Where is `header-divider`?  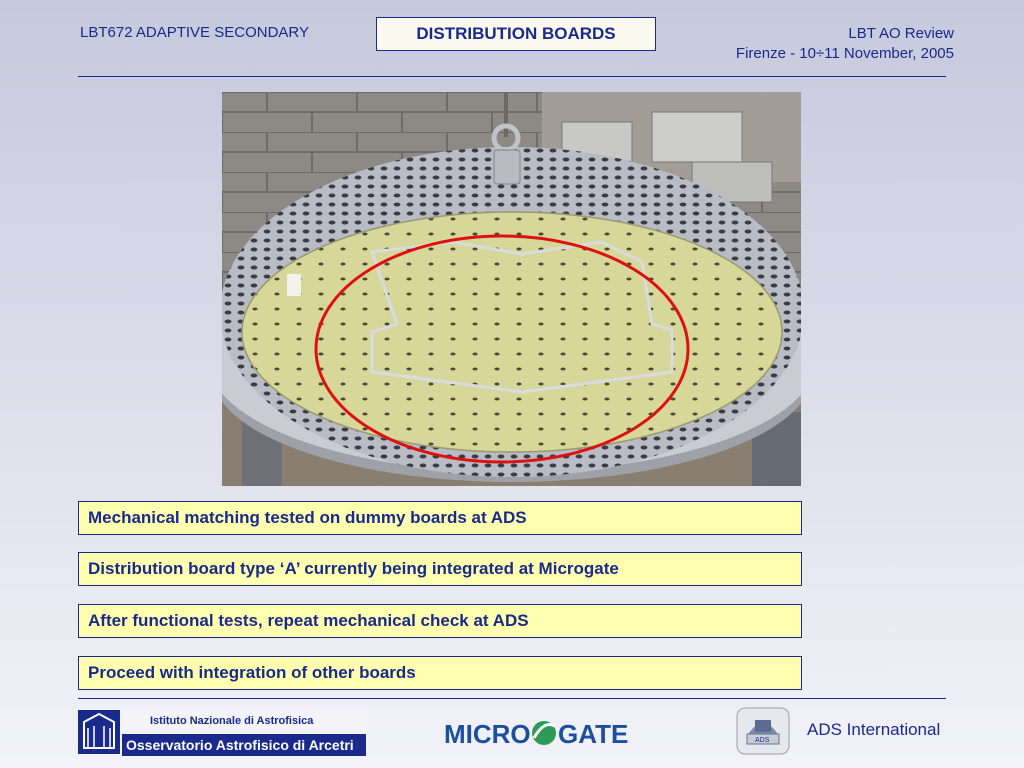 header-divider is located at coordinates (512, 76).